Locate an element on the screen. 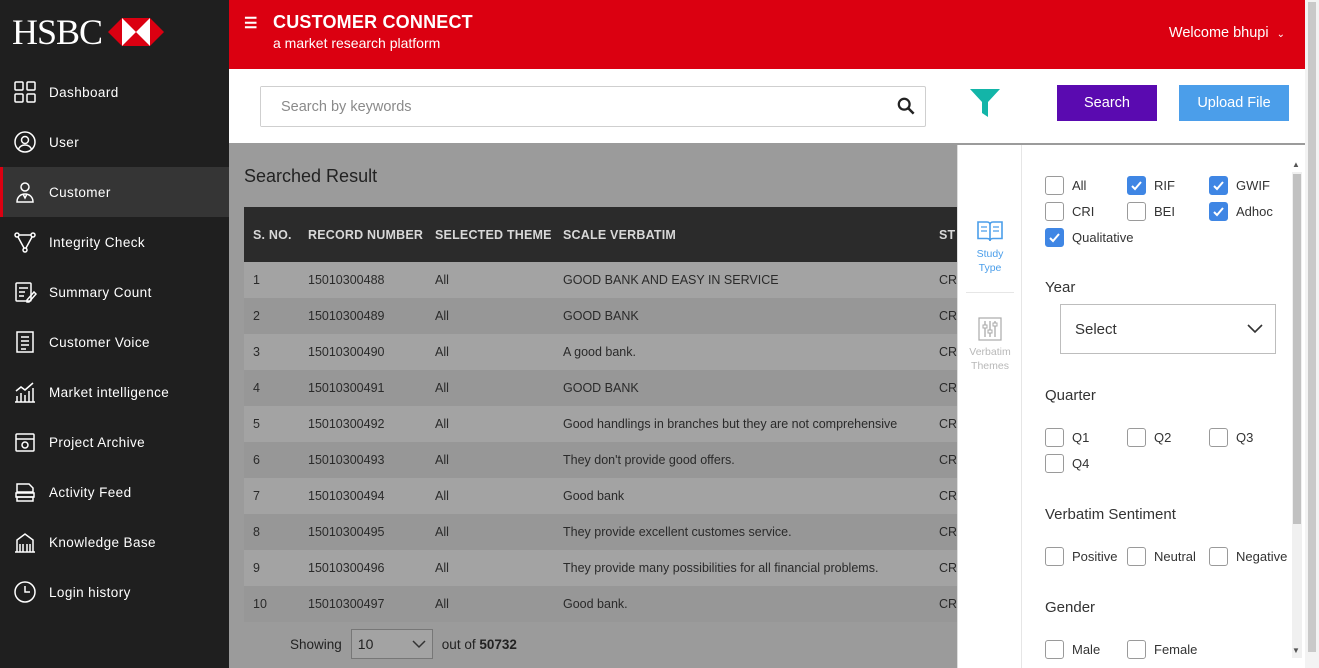 Image resolution: width=1319 pixels, height=668 pixels. checkbox-box is located at coordinates (1136, 211).